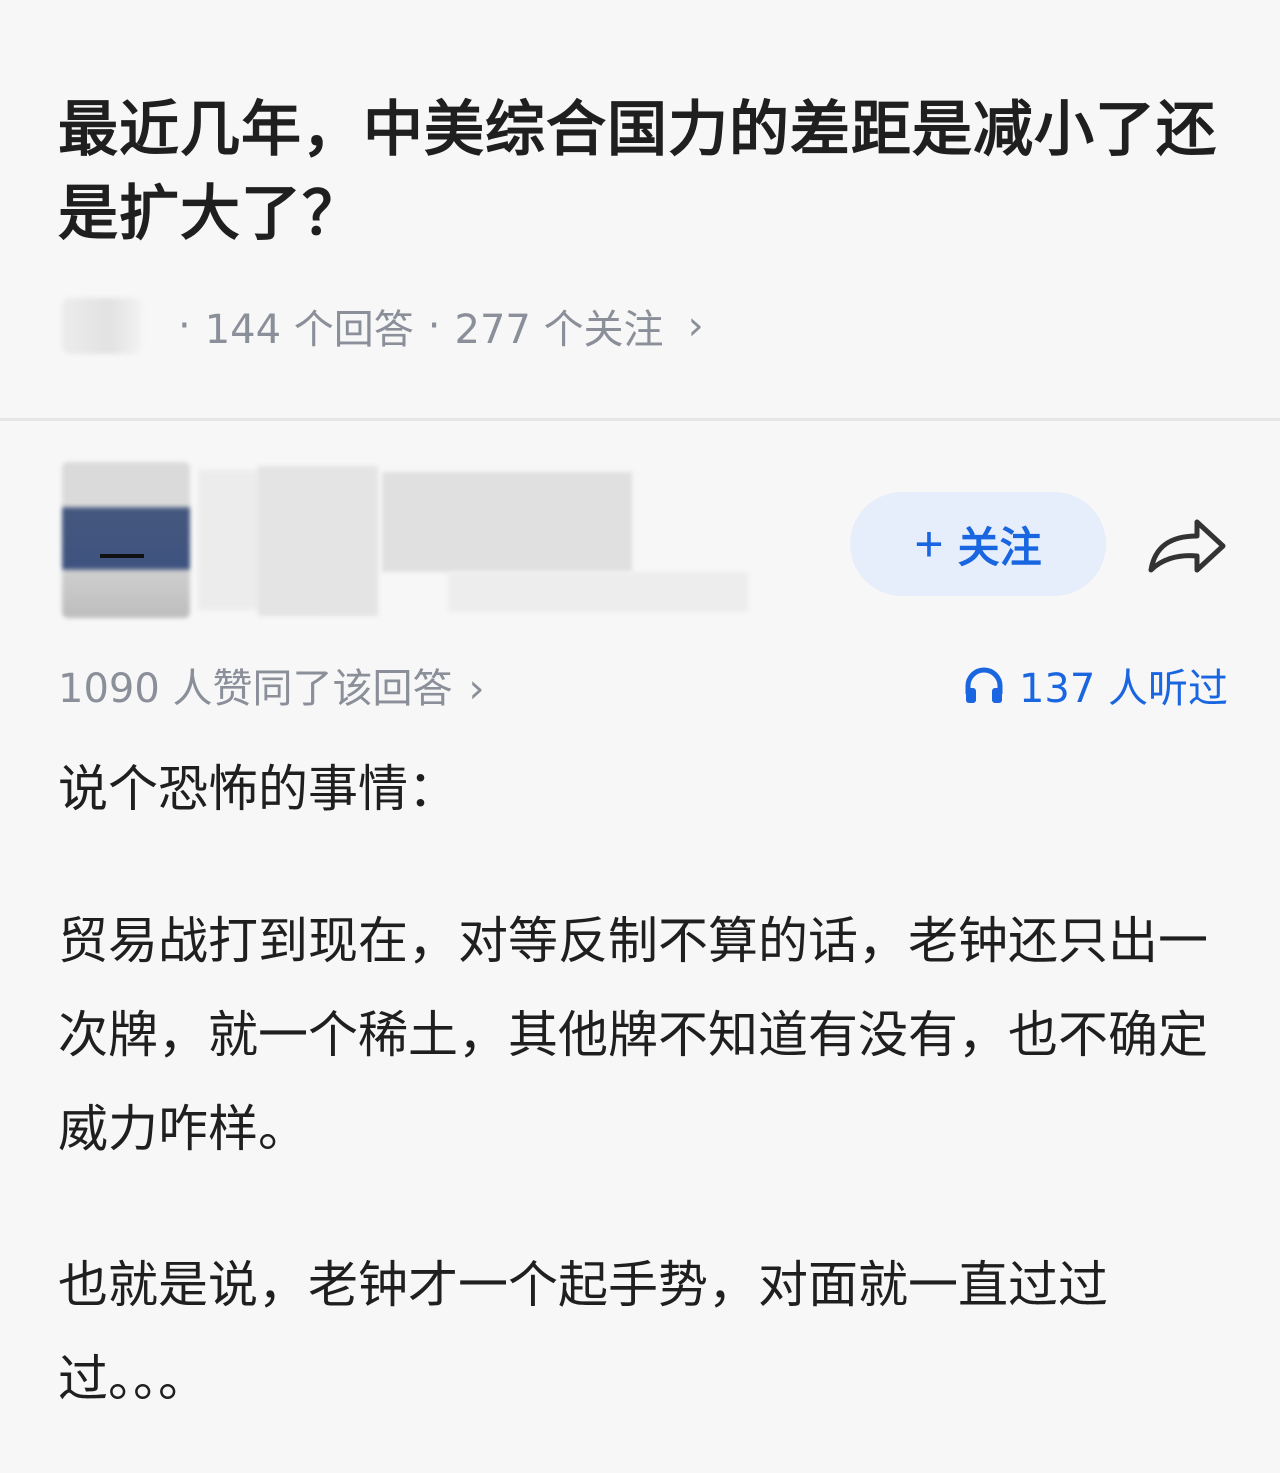 Image resolution: width=1280 pixels, height=1473 pixels. I want to click on likes-text: 1090 人赞同了该回答, so click(255, 689).